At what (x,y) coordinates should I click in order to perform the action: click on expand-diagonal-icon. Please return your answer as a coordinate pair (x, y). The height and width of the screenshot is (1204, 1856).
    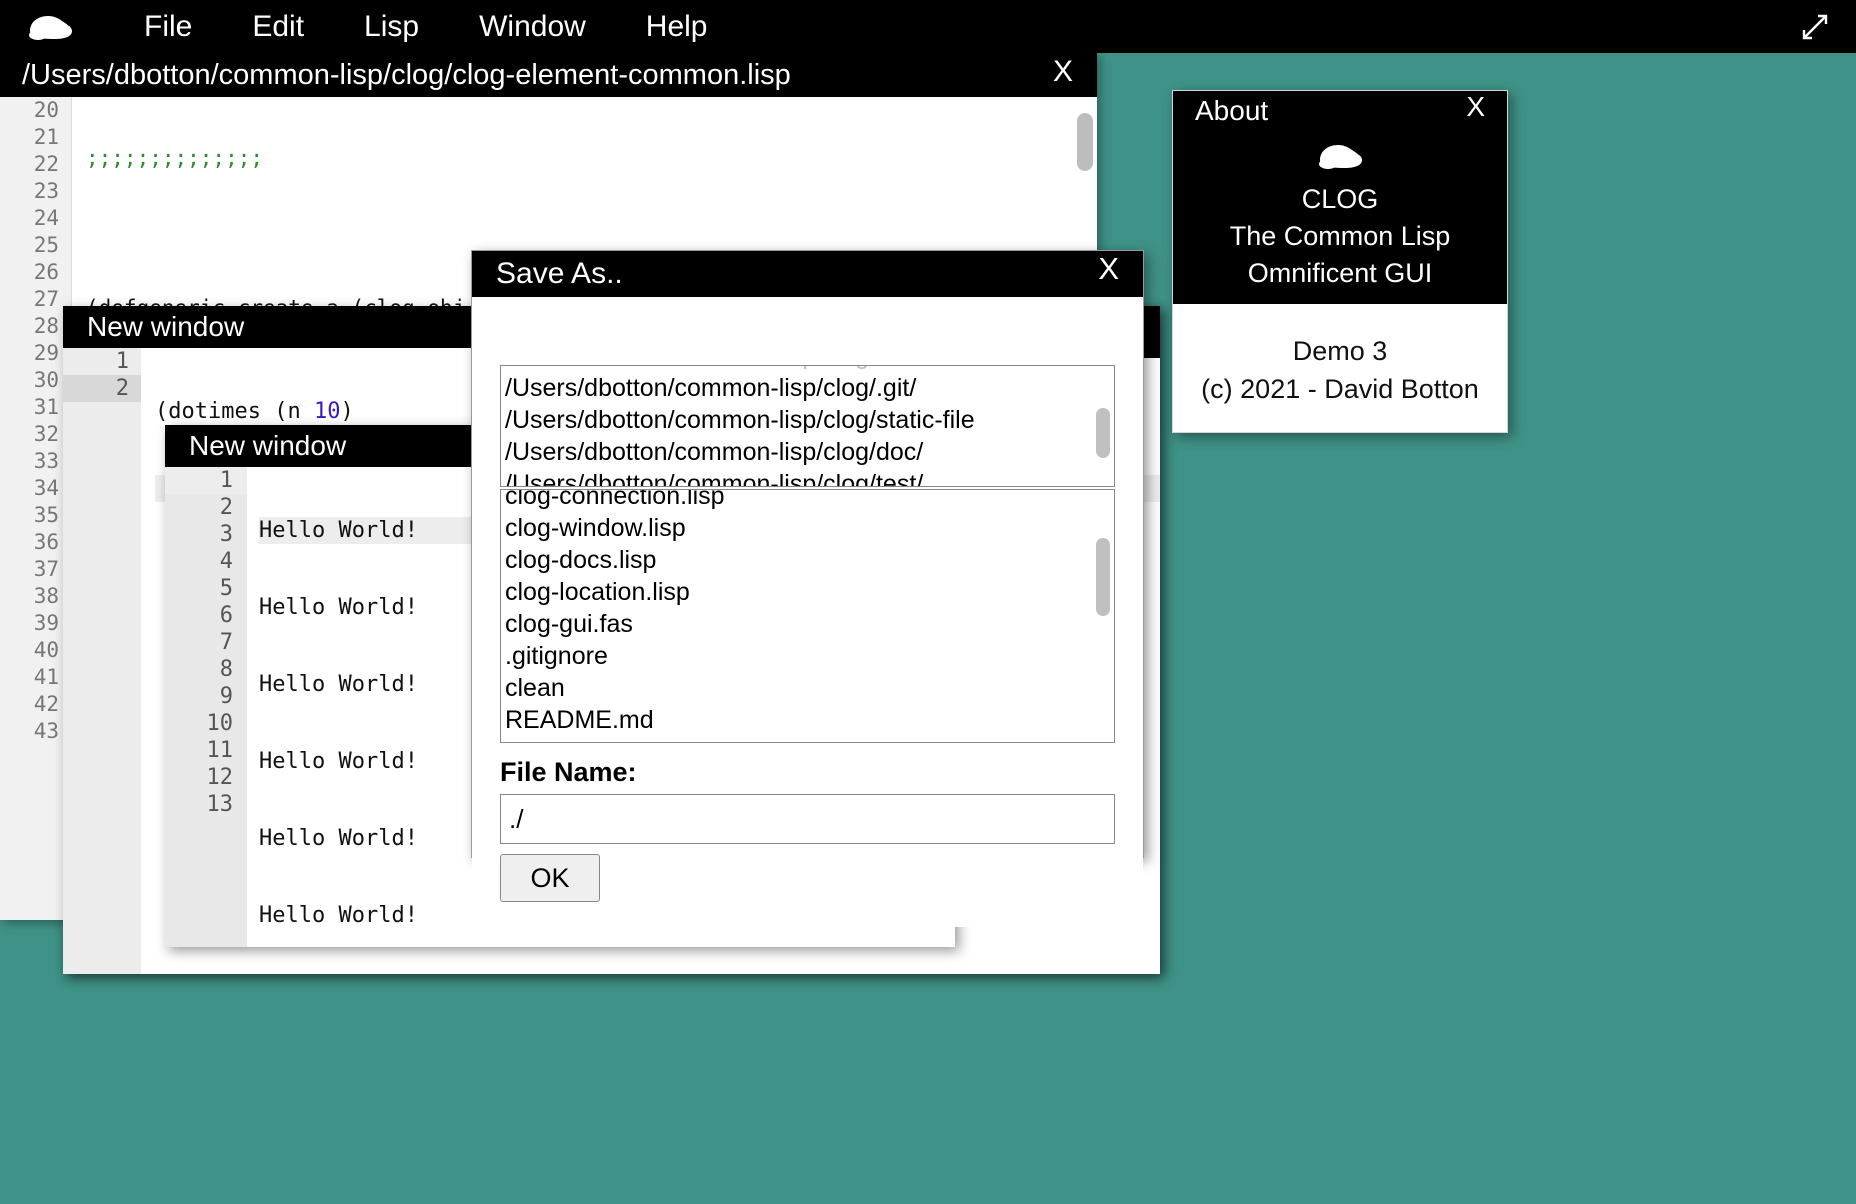
    Looking at the image, I should click on (1815, 27).